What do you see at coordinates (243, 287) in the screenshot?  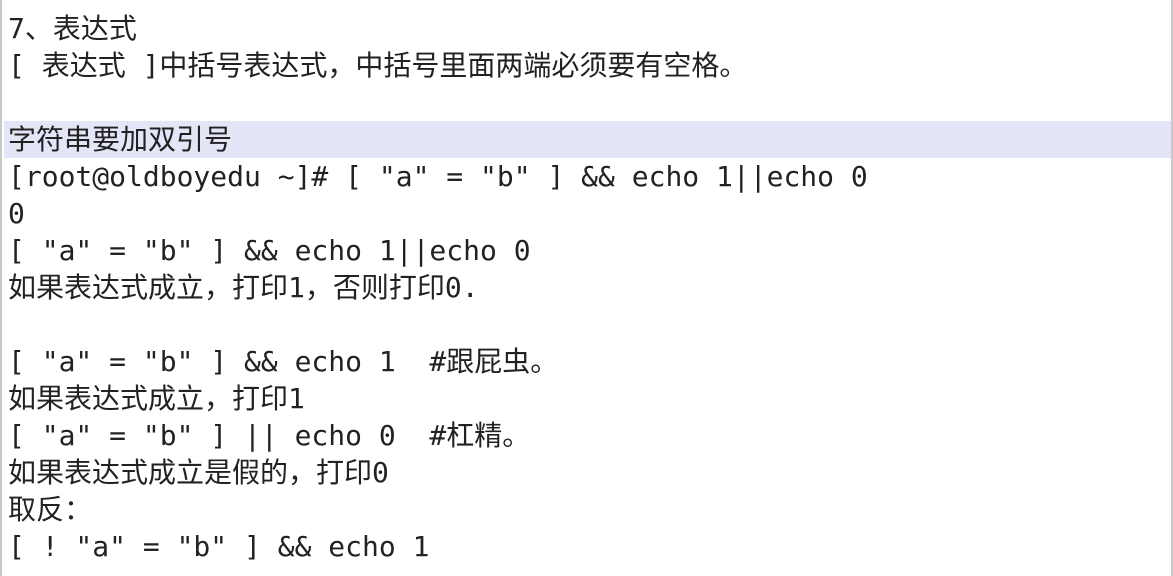 I see `text-line: 如果表达式成立，打印1，否则打印0.` at bounding box center [243, 287].